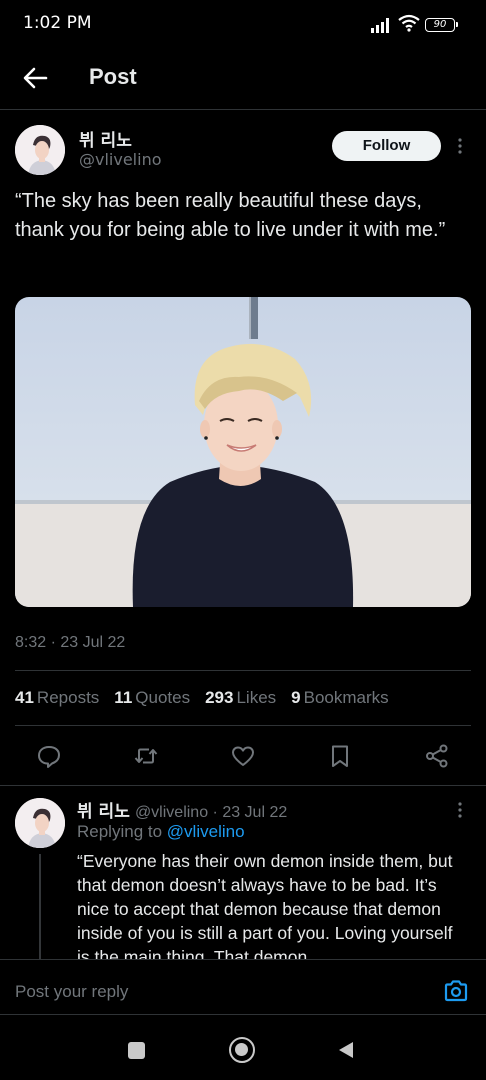 Image resolution: width=486 pixels, height=1080 pixels. I want to click on wifi-icon, so click(409, 23).